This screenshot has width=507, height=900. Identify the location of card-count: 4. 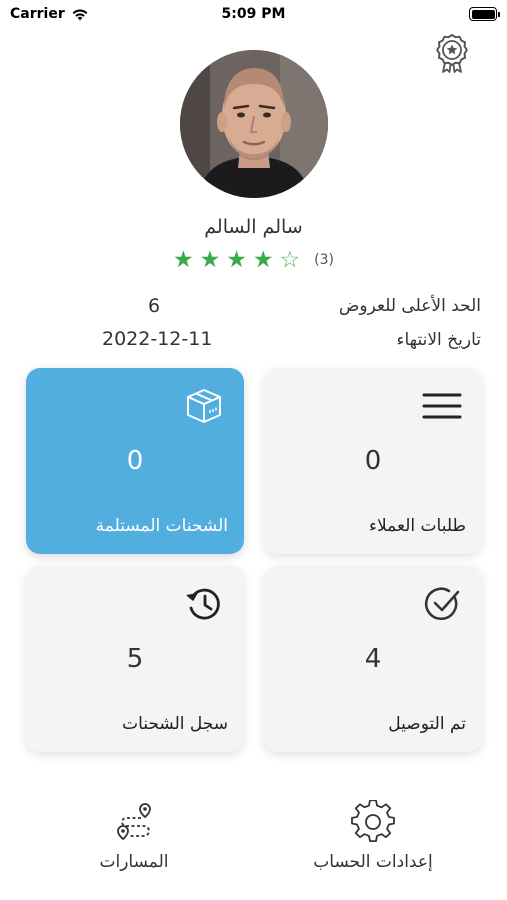
(373, 659).